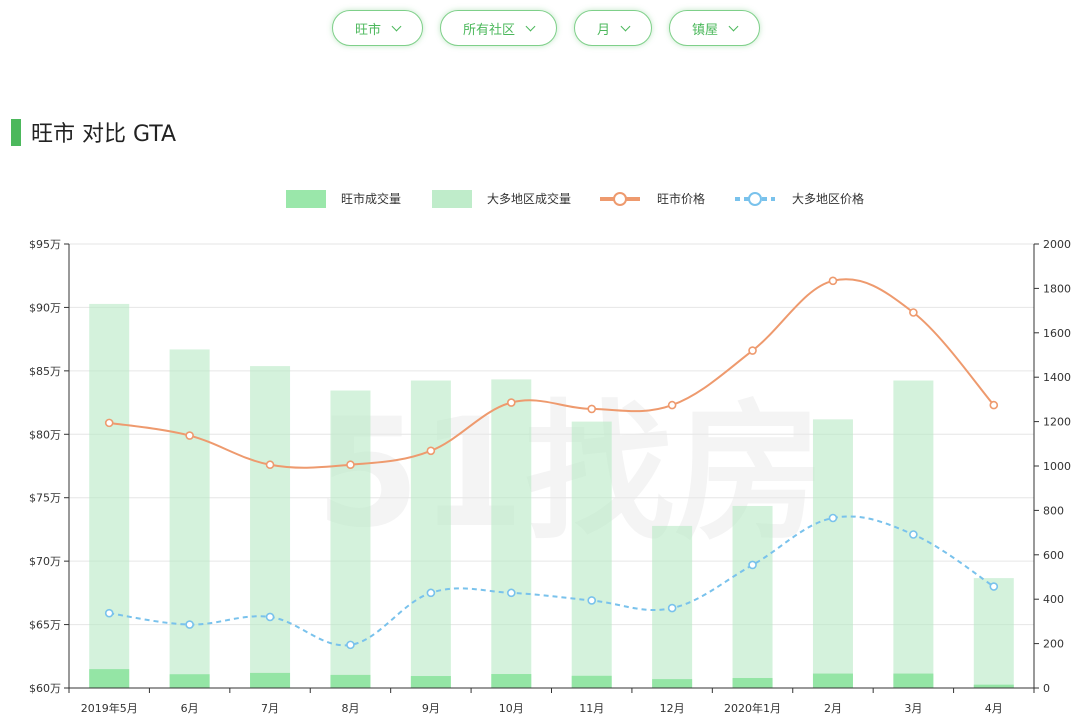 Image resolution: width=1092 pixels, height=728 pixels. Describe the element at coordinates (1046, 688) in the screenshot. I see `right-axis-tick-label: 0` at that location.